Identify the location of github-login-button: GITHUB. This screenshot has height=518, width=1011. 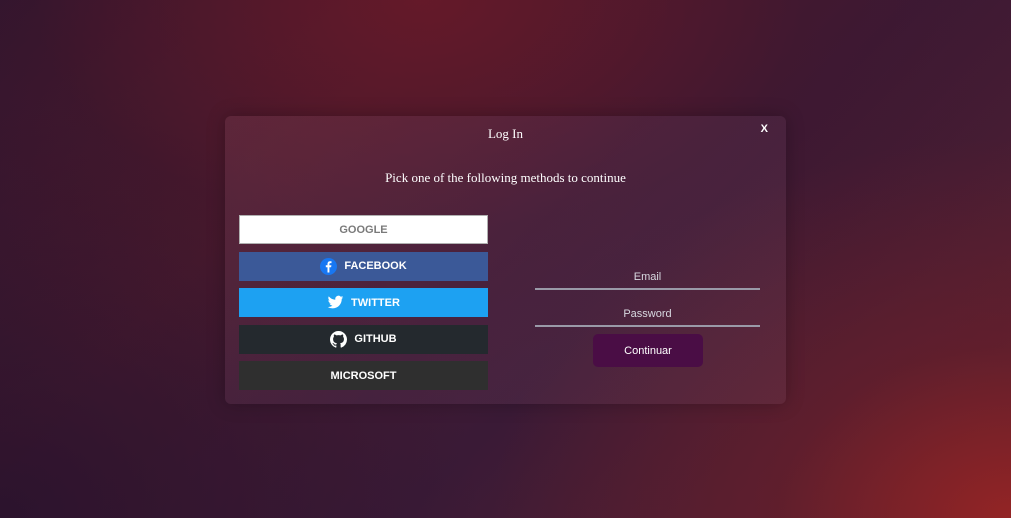
(363, 339).